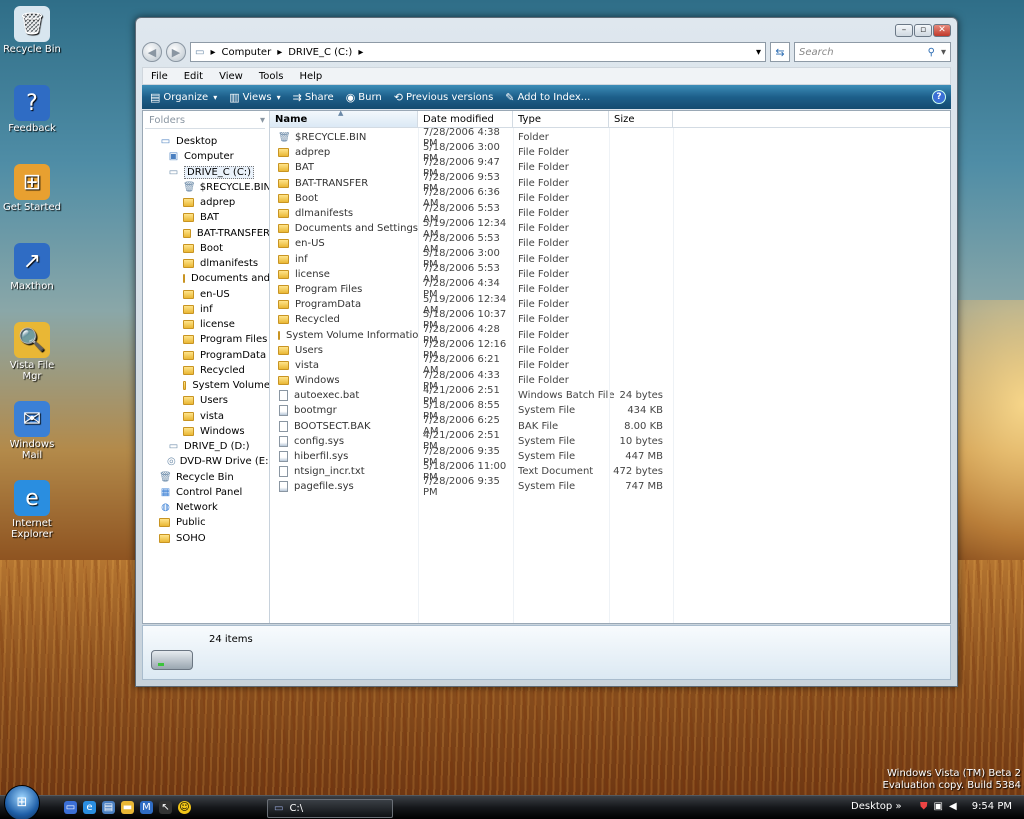 This screenshot has height=819, width=1024. Describe the element at coordinates (315, 97) in the screenshot. I see `command-button: ⇉ Share` at that location.